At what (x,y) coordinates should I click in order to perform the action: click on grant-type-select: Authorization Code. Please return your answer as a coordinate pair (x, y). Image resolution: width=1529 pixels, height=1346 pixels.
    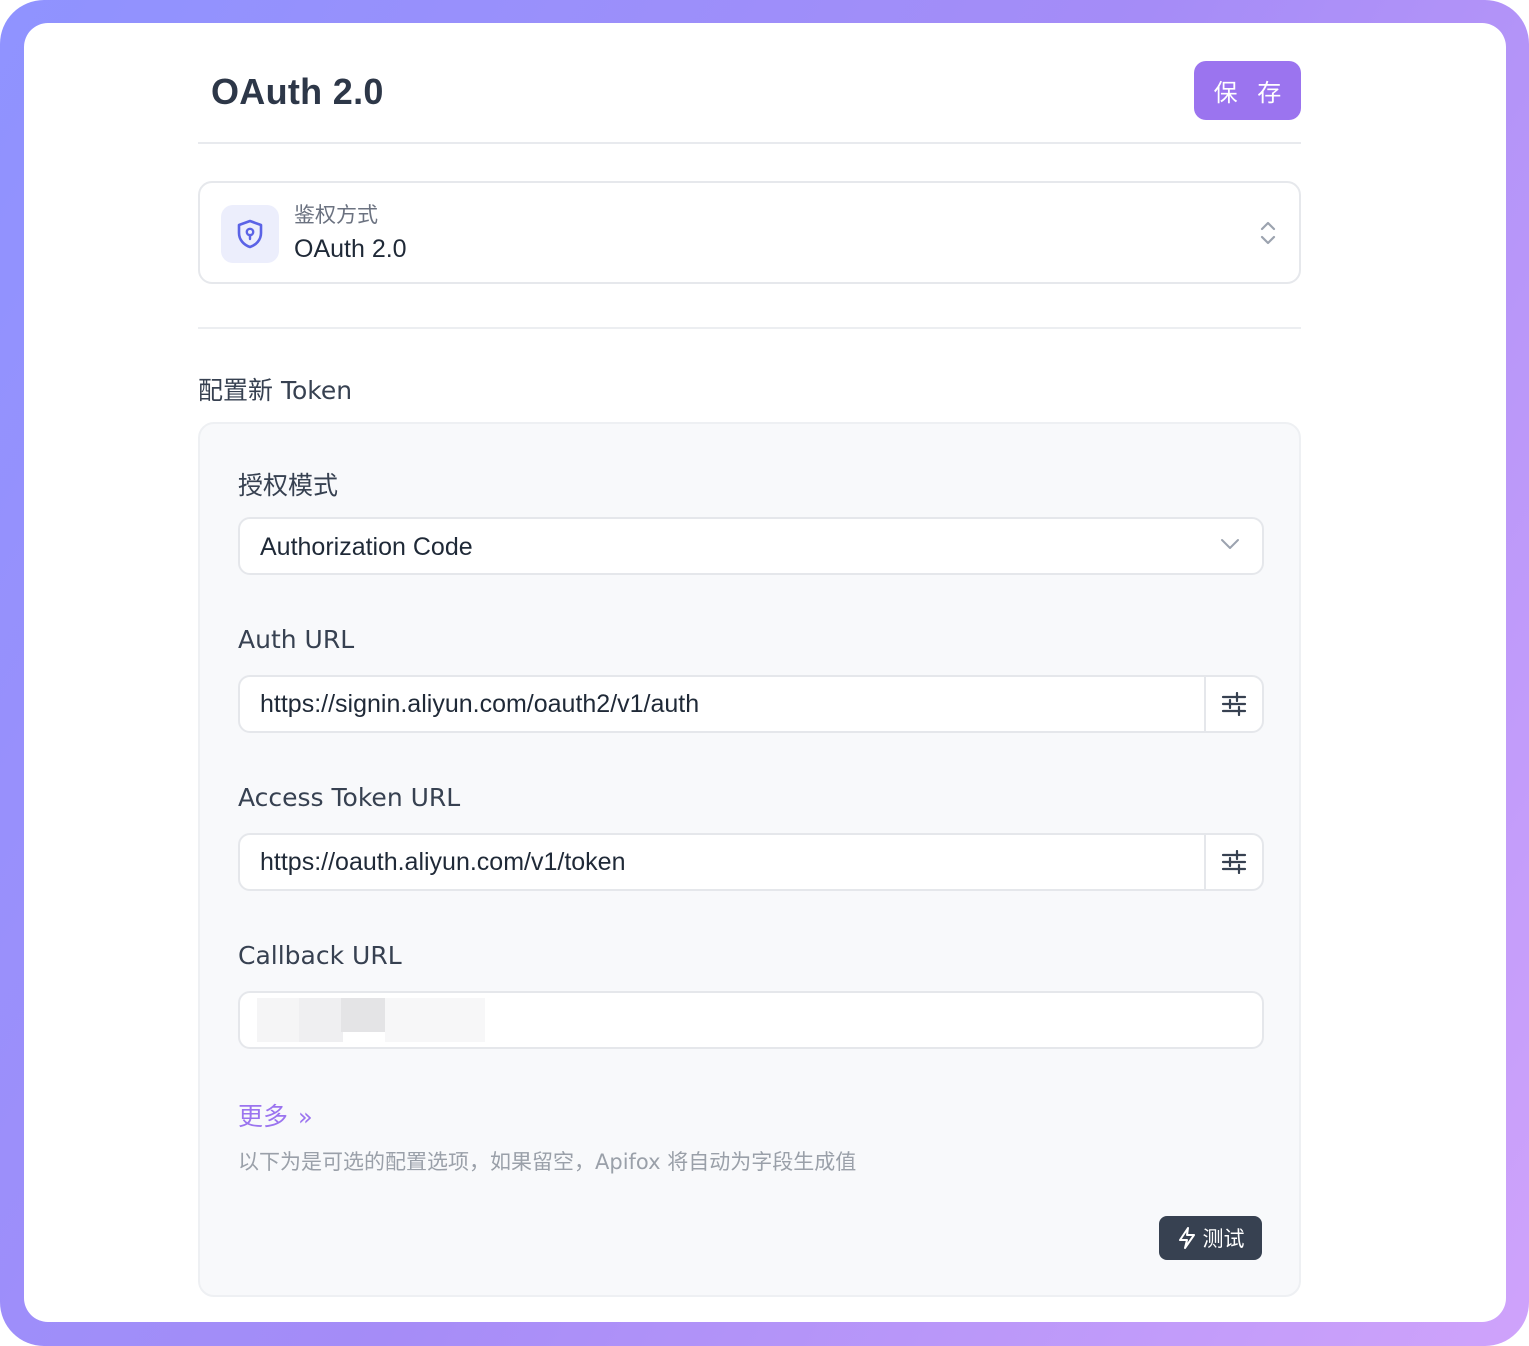
    Looking at the image, I should click on (751, 546).